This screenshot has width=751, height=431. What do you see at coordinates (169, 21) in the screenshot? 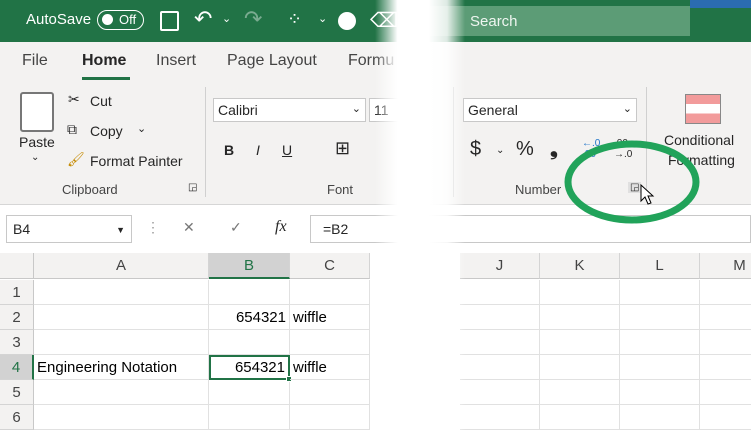
I see `save-icon` at bounding box center [169, 21].